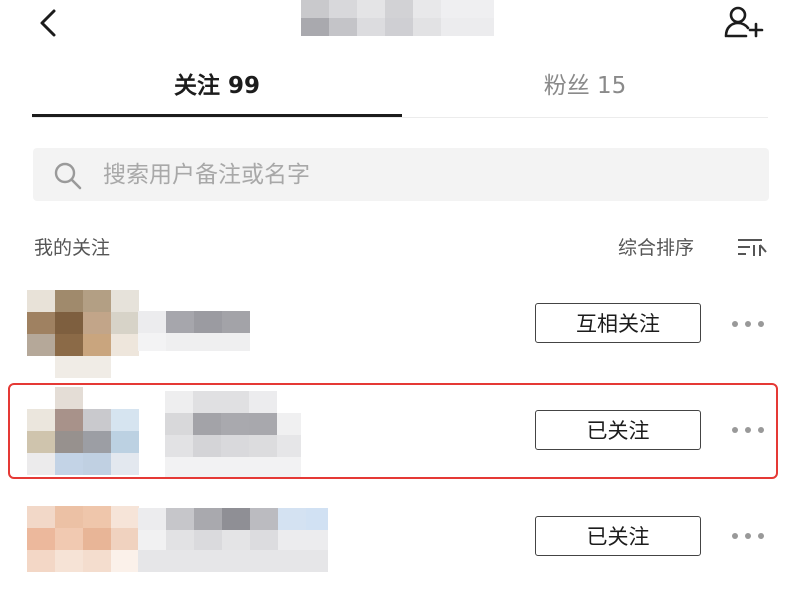 The width and height of the screenshot is (800, 600). Describe the element at coordinates (656, 246) in the screenshot. I see `sort-button: 综合排序` at that location.